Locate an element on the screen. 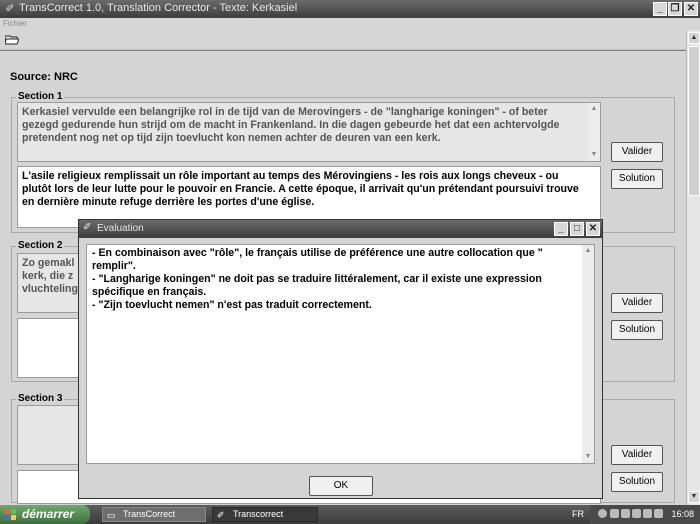 This screenshot has width=700, height=524. source-label: Source: NRC is located at coordinates (44, 77).